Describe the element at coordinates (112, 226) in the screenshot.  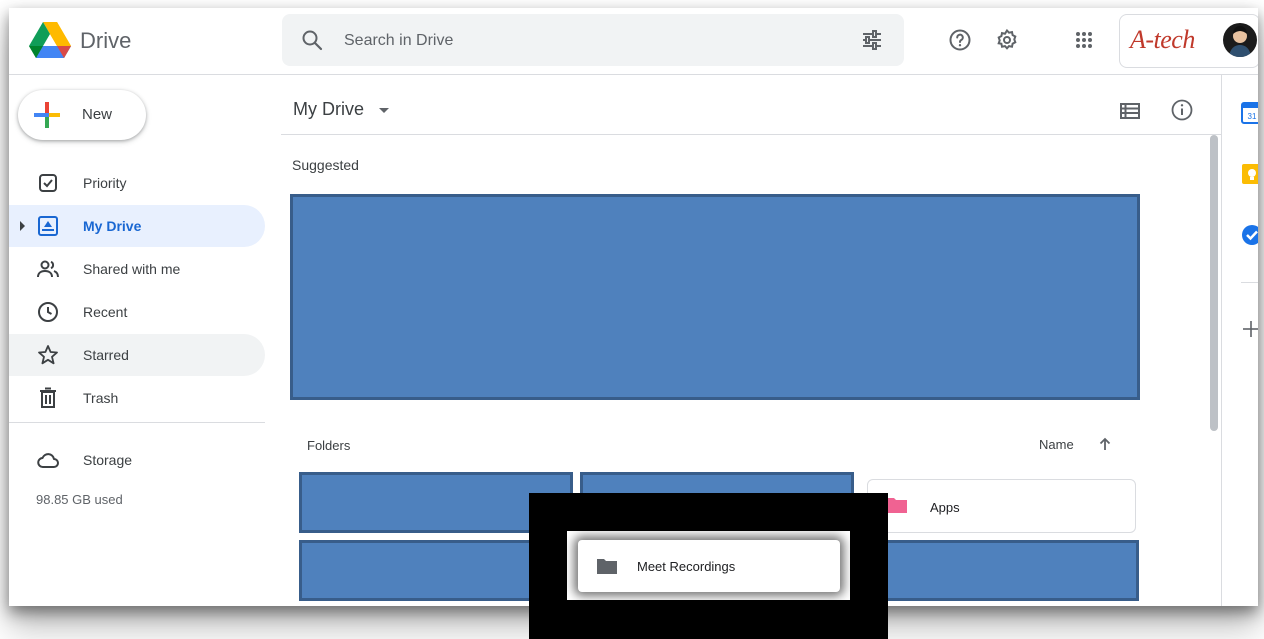
I see `sidebar-item-label: My Drive` at that location.